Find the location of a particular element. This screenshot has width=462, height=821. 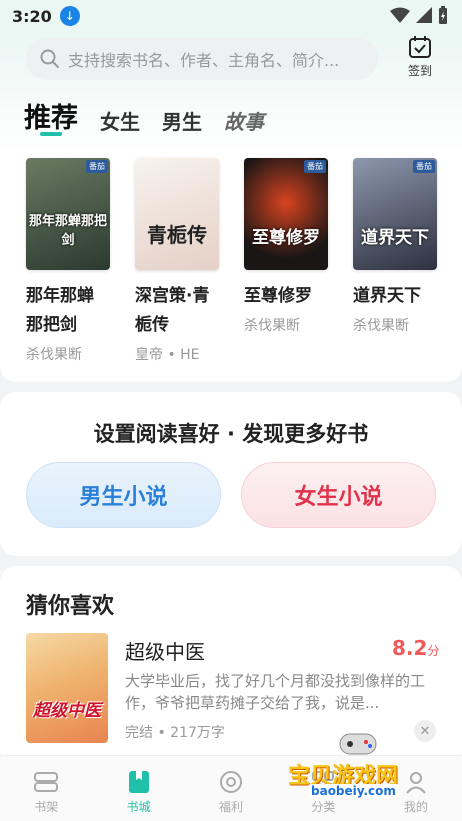

score-unit: 分 is located at coordinates (433, 651).